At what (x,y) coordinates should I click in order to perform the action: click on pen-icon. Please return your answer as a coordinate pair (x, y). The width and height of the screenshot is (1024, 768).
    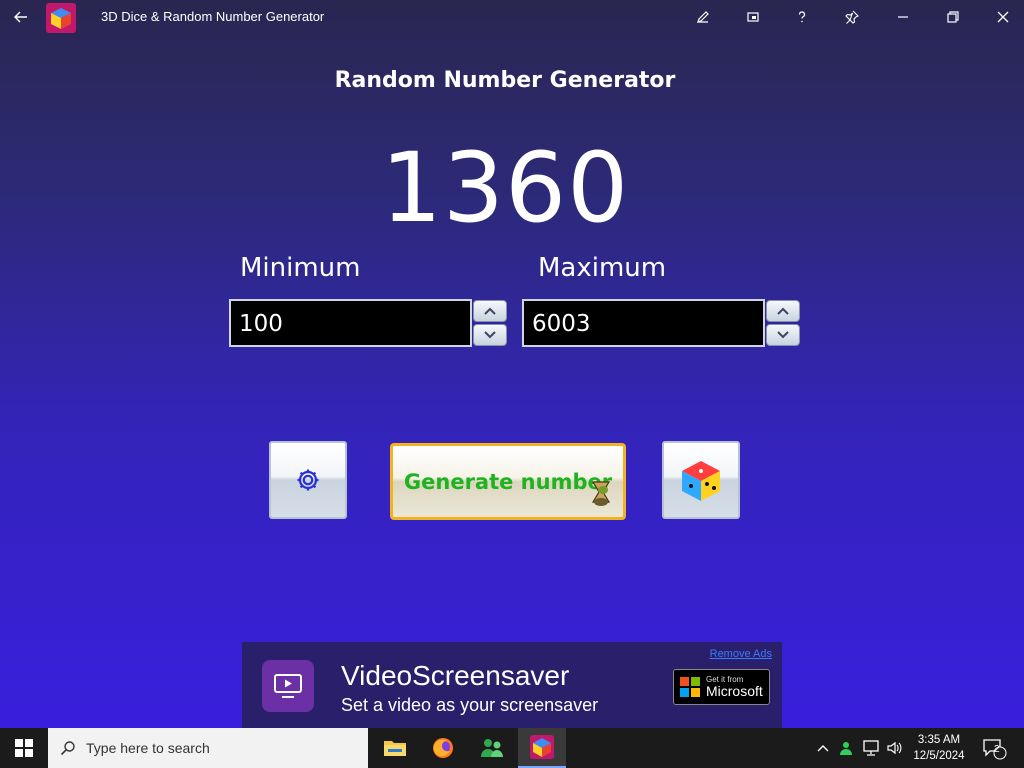
    Looking at the image, I should click on (703, 17).